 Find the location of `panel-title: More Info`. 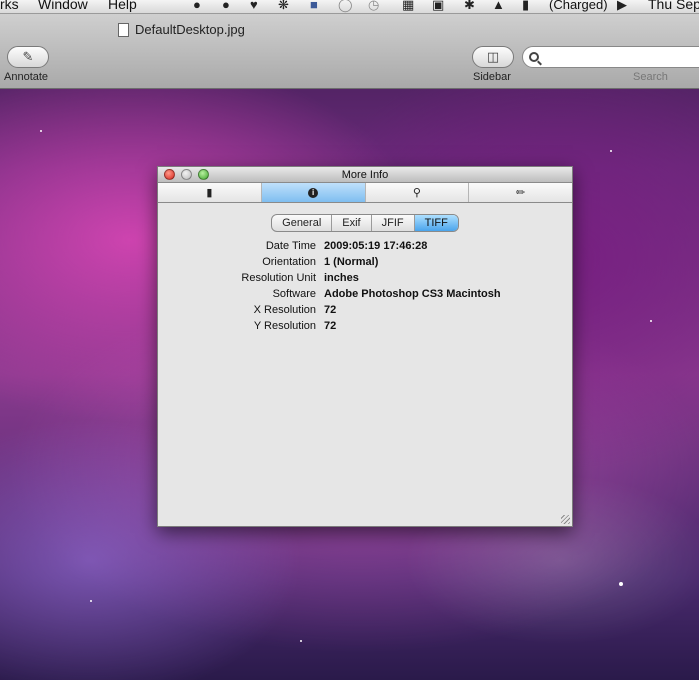

panel-title: More Info is located at coordinates (365, 175).